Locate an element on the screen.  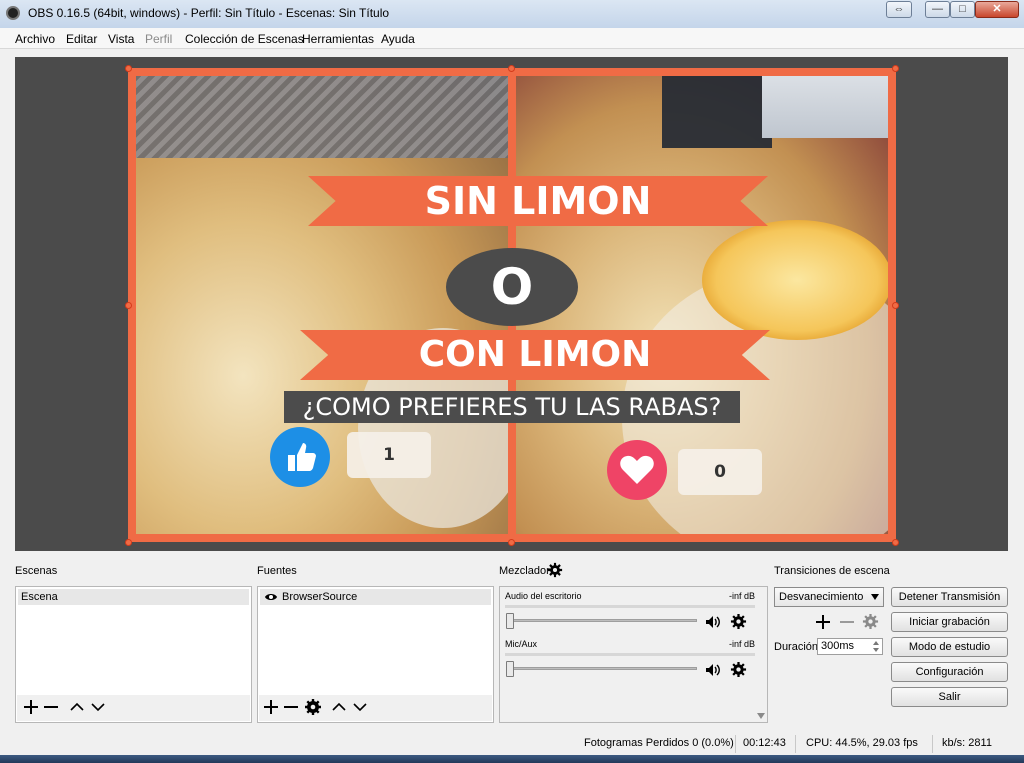
or-badge: O is located at coordinates (512, 287).